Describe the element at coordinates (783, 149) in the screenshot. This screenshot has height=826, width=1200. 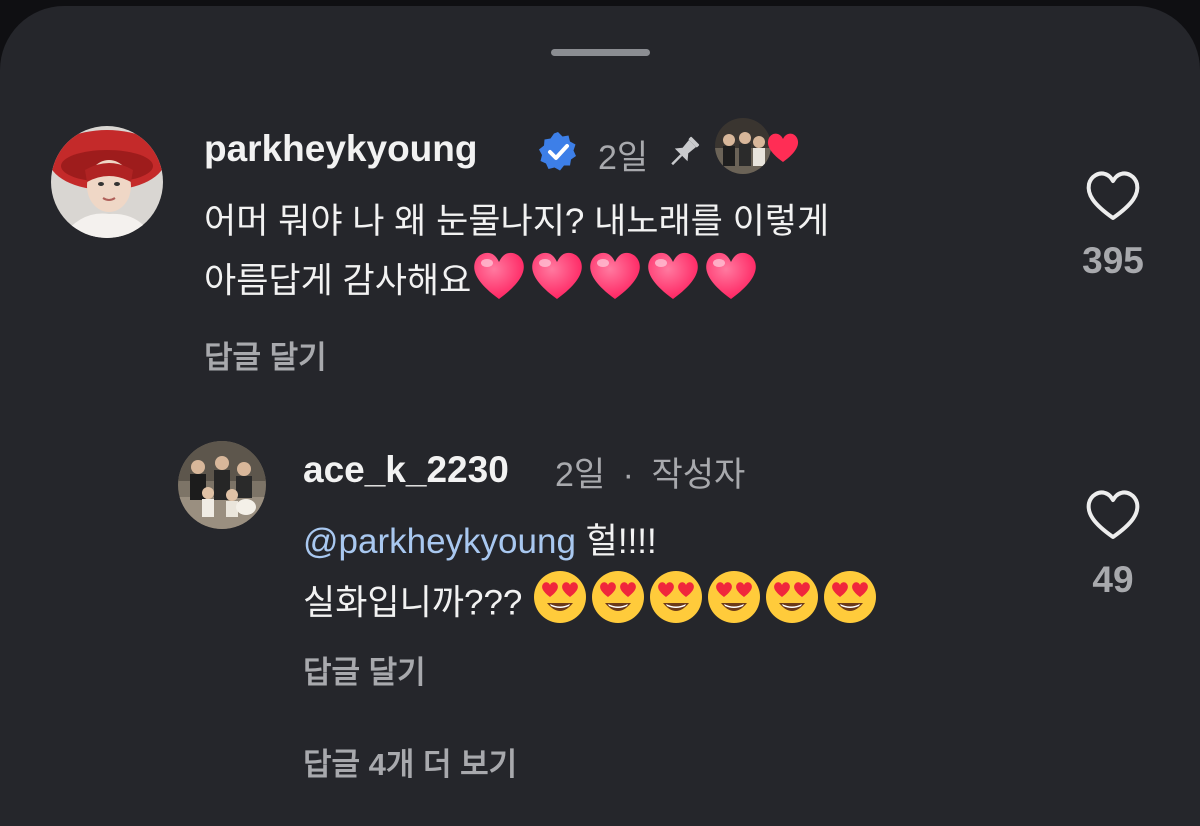
I see `author-heart-icon` at that location.